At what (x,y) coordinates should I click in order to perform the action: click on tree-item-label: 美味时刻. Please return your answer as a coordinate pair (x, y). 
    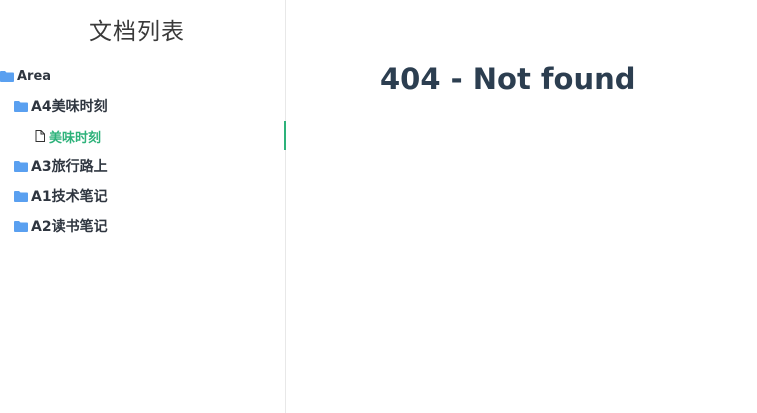
    Looking at the image, I should click on (75, 138).